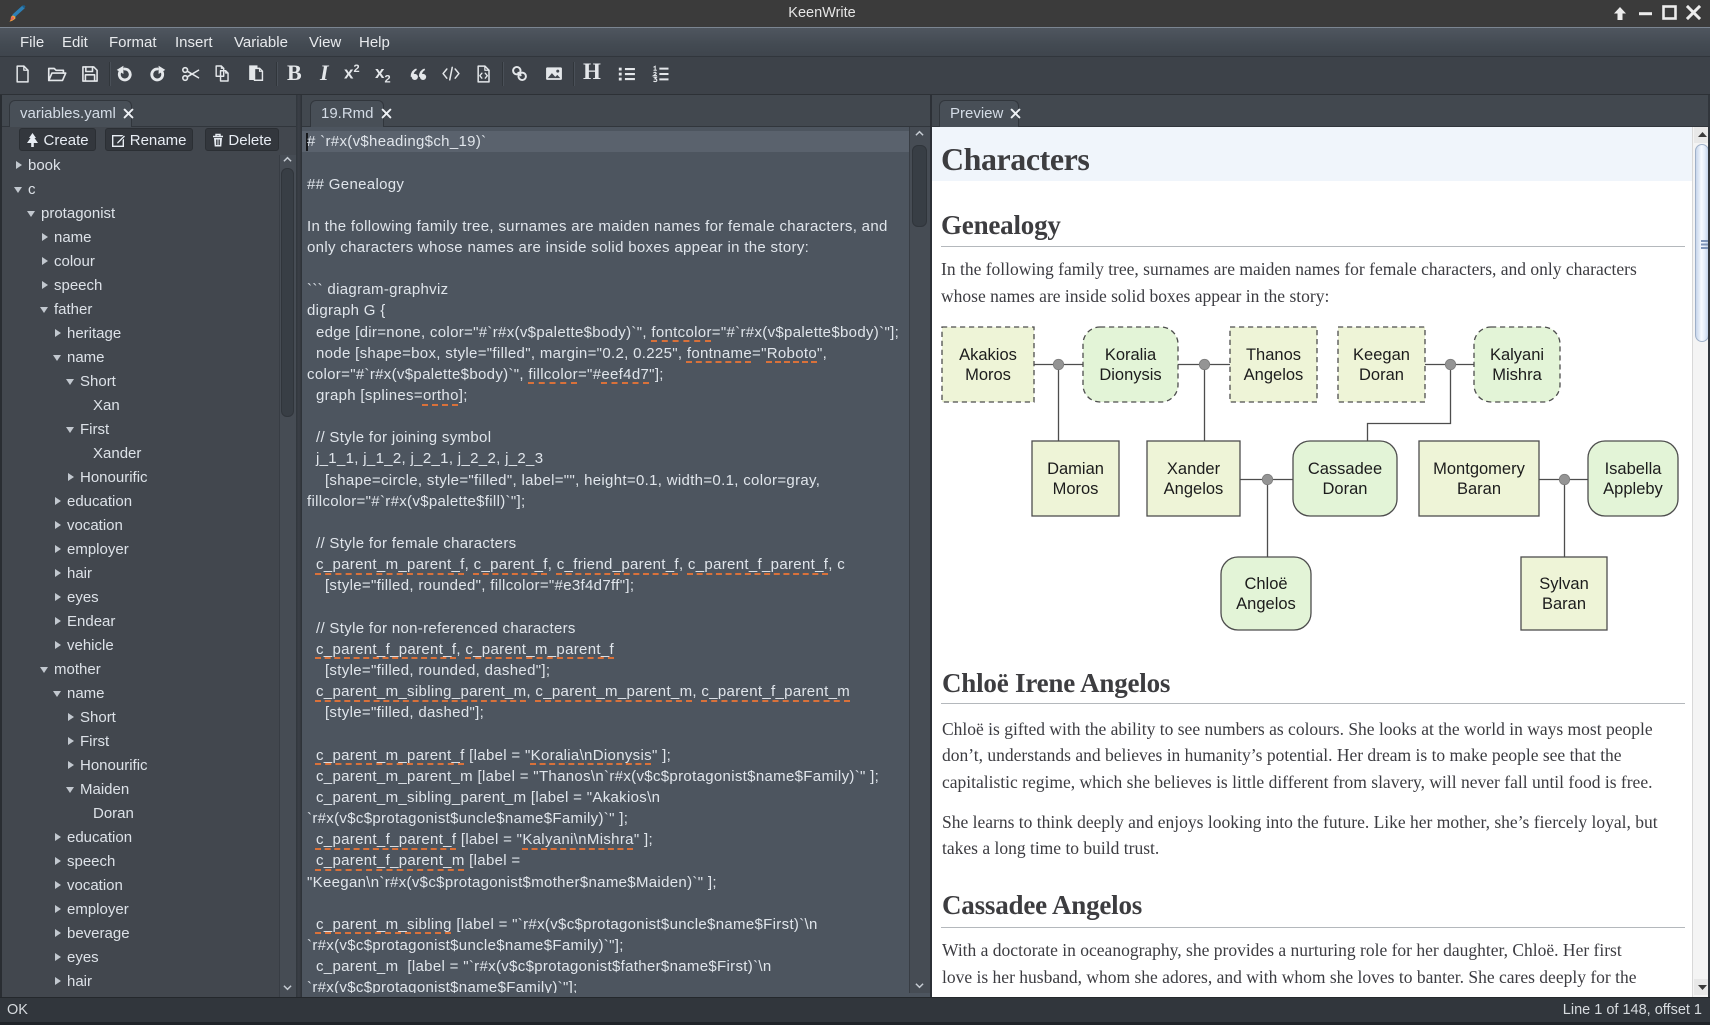  Describe the element at coordinates (1345, 469) in the screenshot. I see `svg-text: Cassadee` at that location.